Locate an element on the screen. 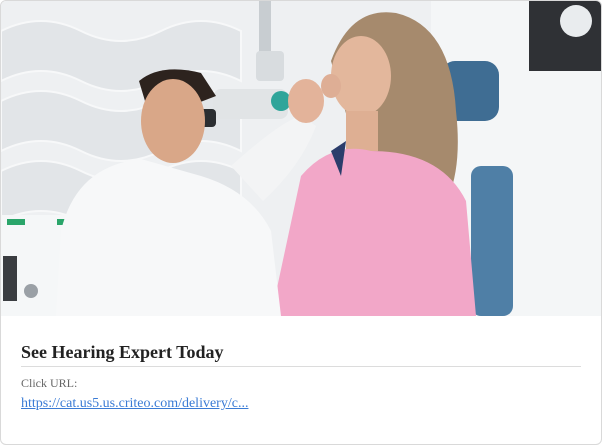 This screenshot has height=445, width=602. ad-title: See Hearing Expert Today is located at coordinates (301, 354).